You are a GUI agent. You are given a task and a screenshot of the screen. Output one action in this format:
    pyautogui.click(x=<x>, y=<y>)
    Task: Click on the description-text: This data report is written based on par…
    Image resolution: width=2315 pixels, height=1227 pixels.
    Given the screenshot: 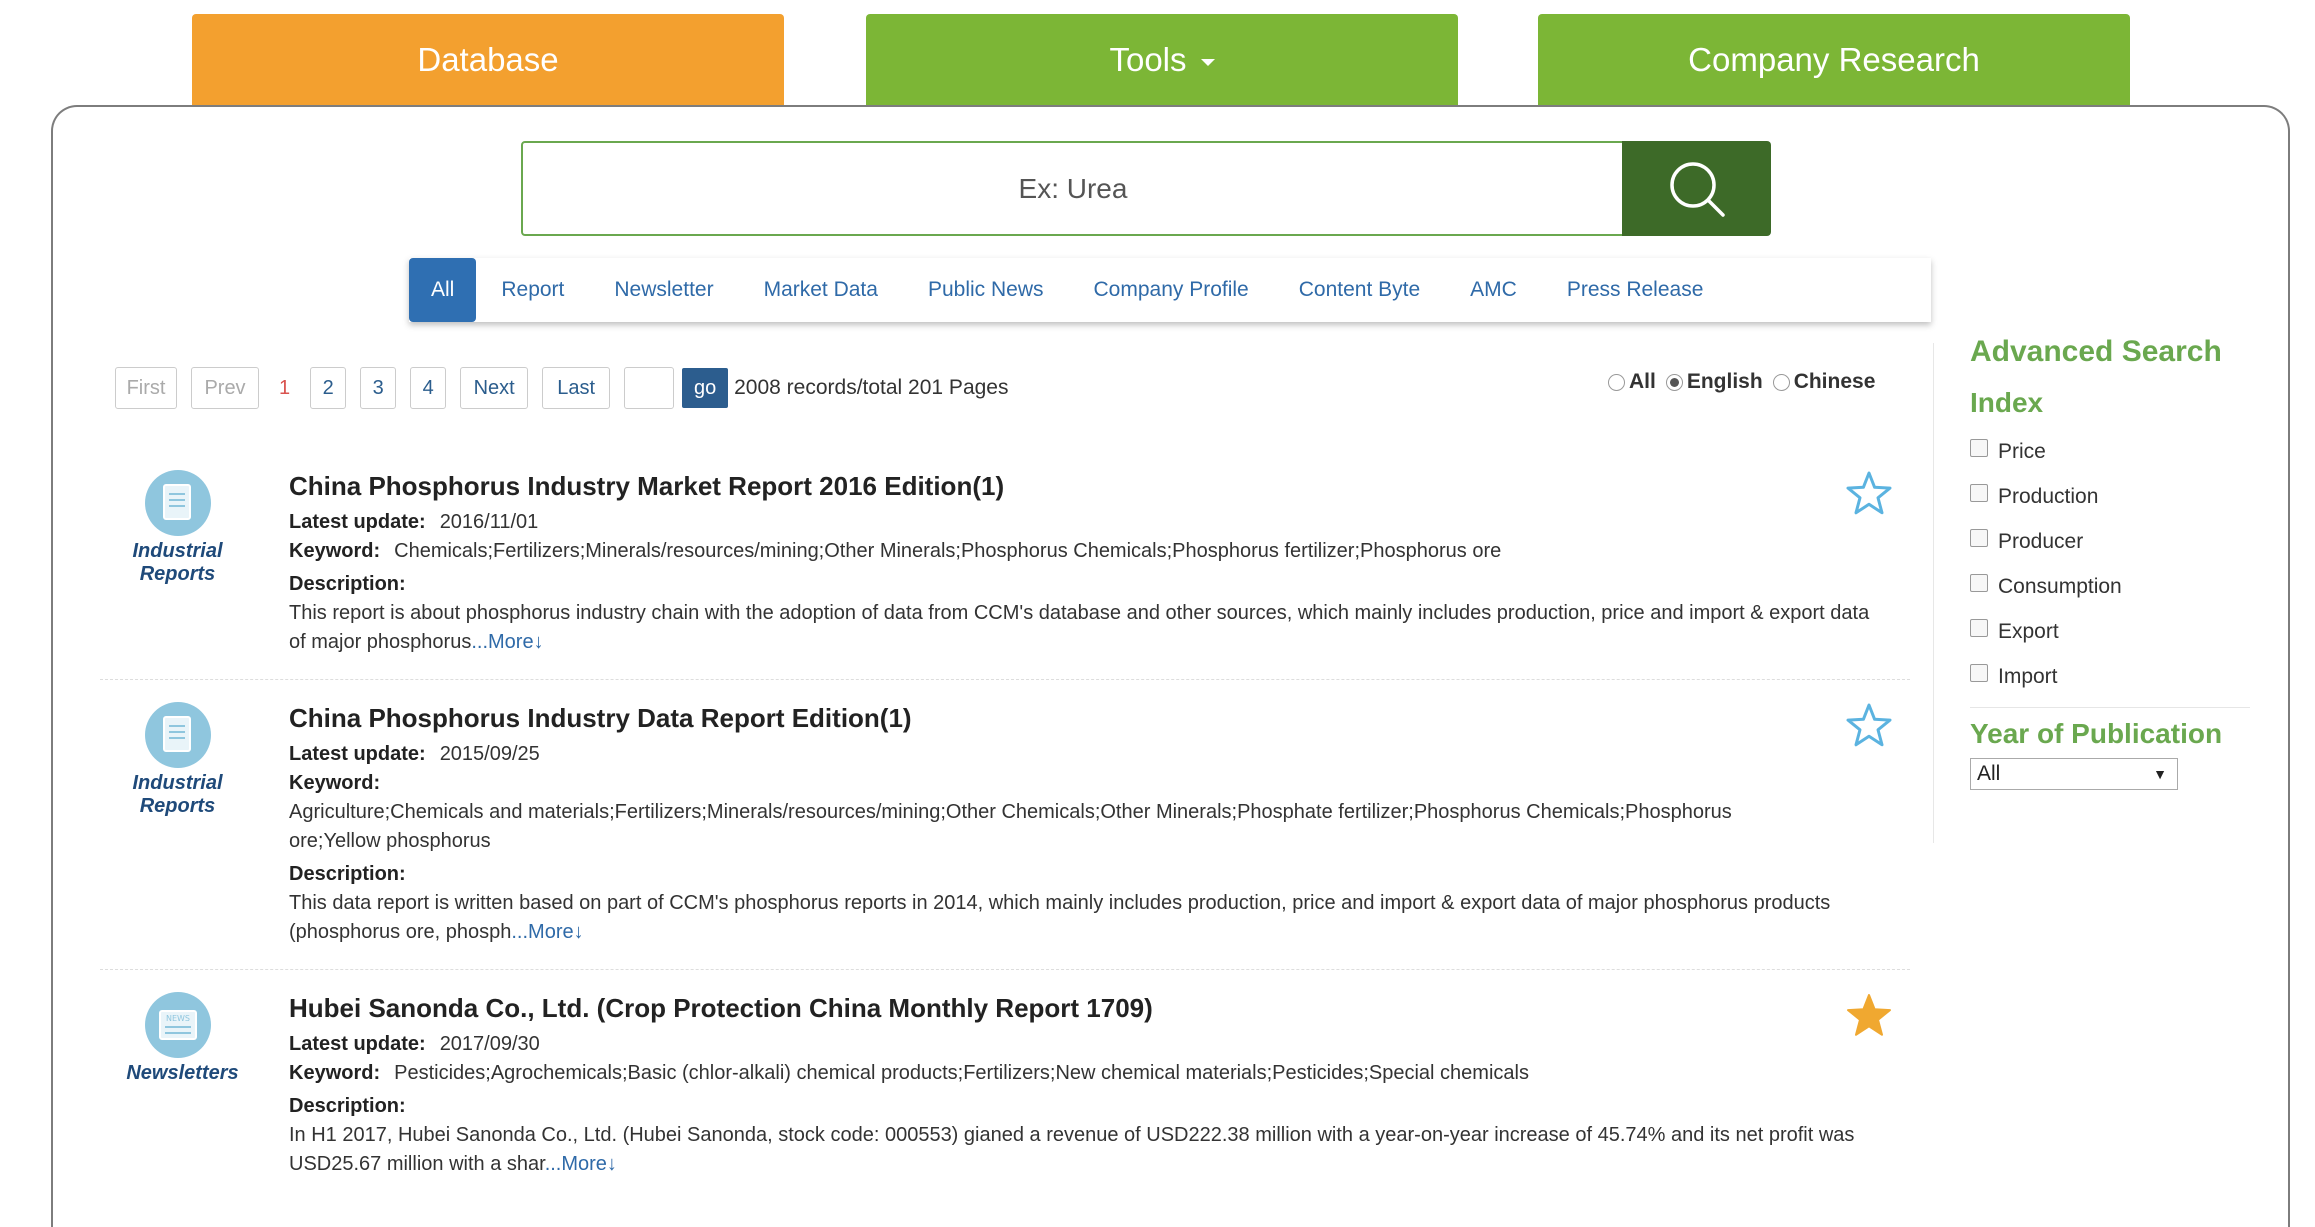 What is the action you would take?
    pyautogui.click(x=1084, y=918)
    